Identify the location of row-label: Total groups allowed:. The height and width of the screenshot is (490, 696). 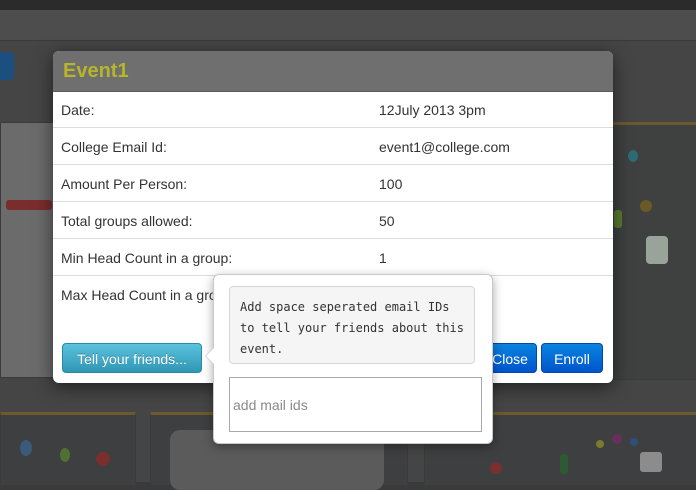
(127, 221).